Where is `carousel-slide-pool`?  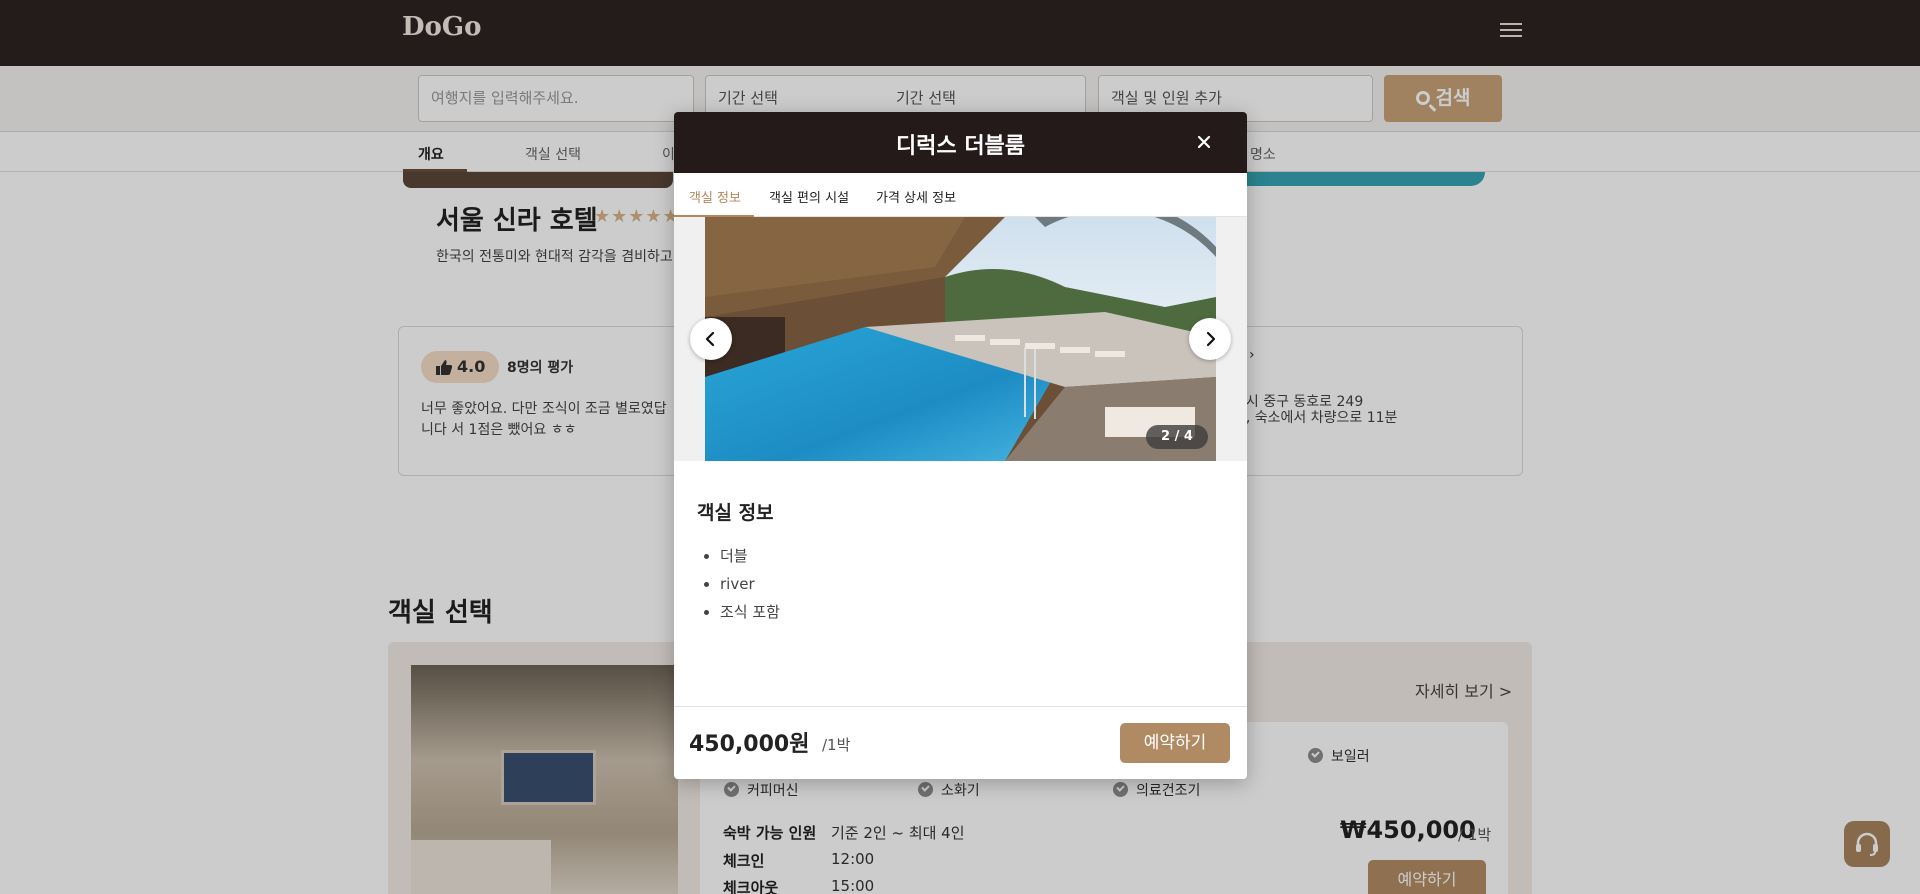
carousel-slide-pool is located at coordinates (960, 339).